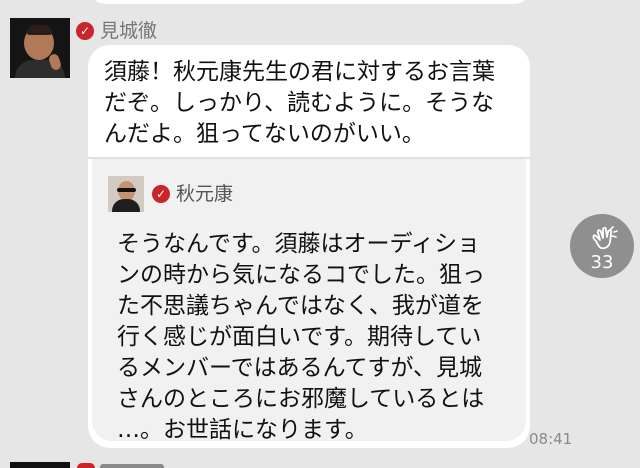 This screenshot has width=640, height=468. I want to click on next-verified-check-icon, so click(86, 465).